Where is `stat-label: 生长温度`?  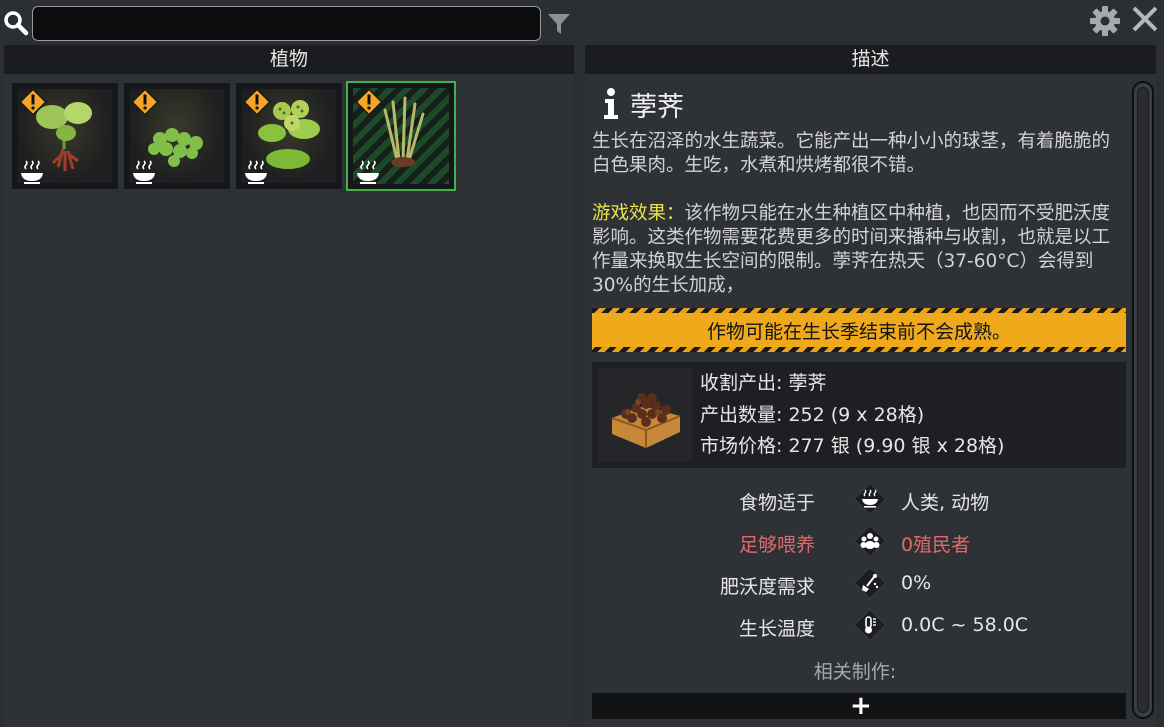
stat-label: 生长温度 is located at coordinates (776, 629).